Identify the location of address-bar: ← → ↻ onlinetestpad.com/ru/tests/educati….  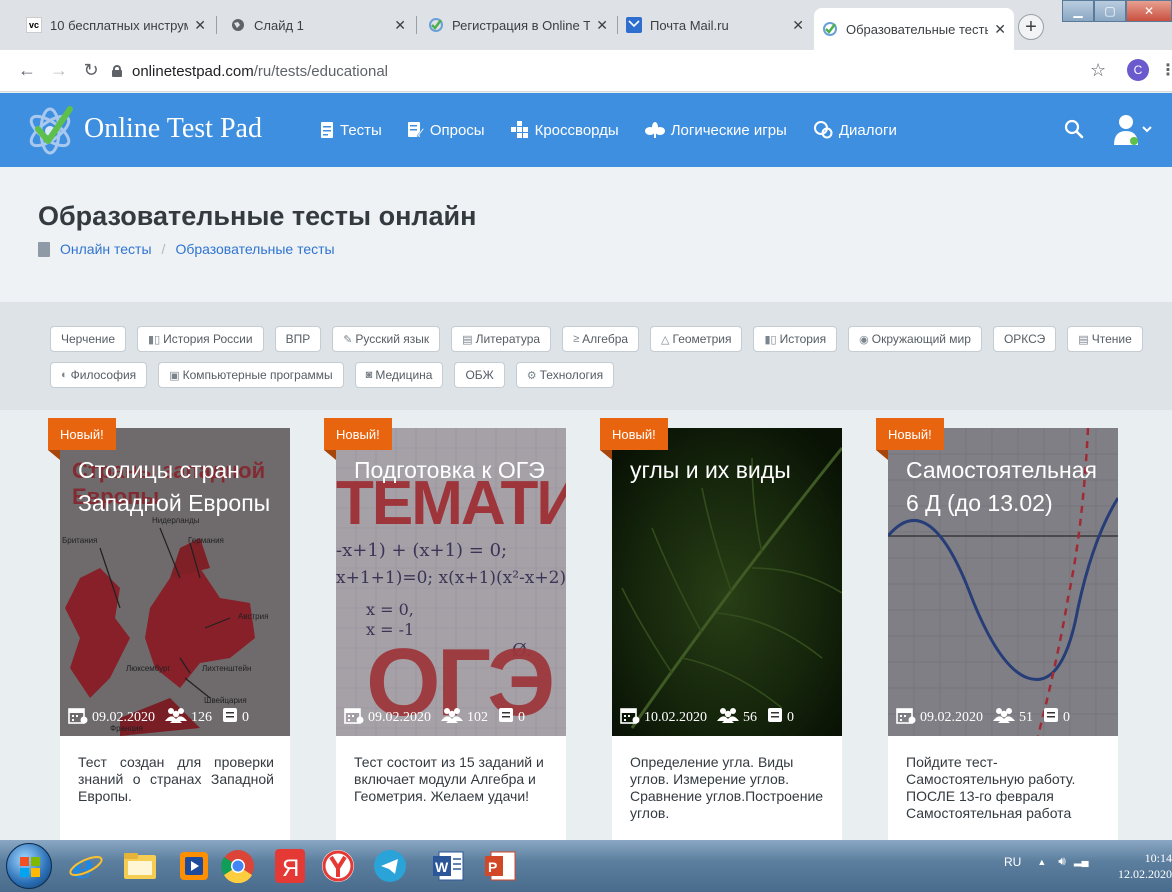
(586, 71).